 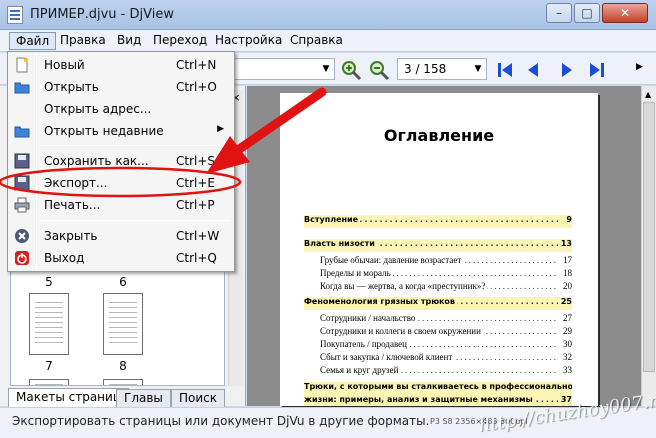 What do you see at coordinates (392, 260) in the screenshot?
I see `toc-entry-title: Грубые обычаи: давление возрастает` at bounding box center [392, 260].